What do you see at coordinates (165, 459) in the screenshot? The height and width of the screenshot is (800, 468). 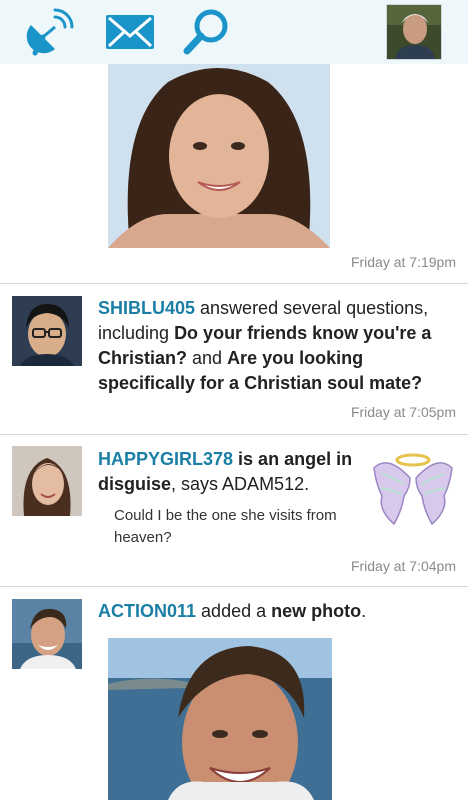 I see `username-link: HAPPYGIRL378` at bounding box center [165, 459].